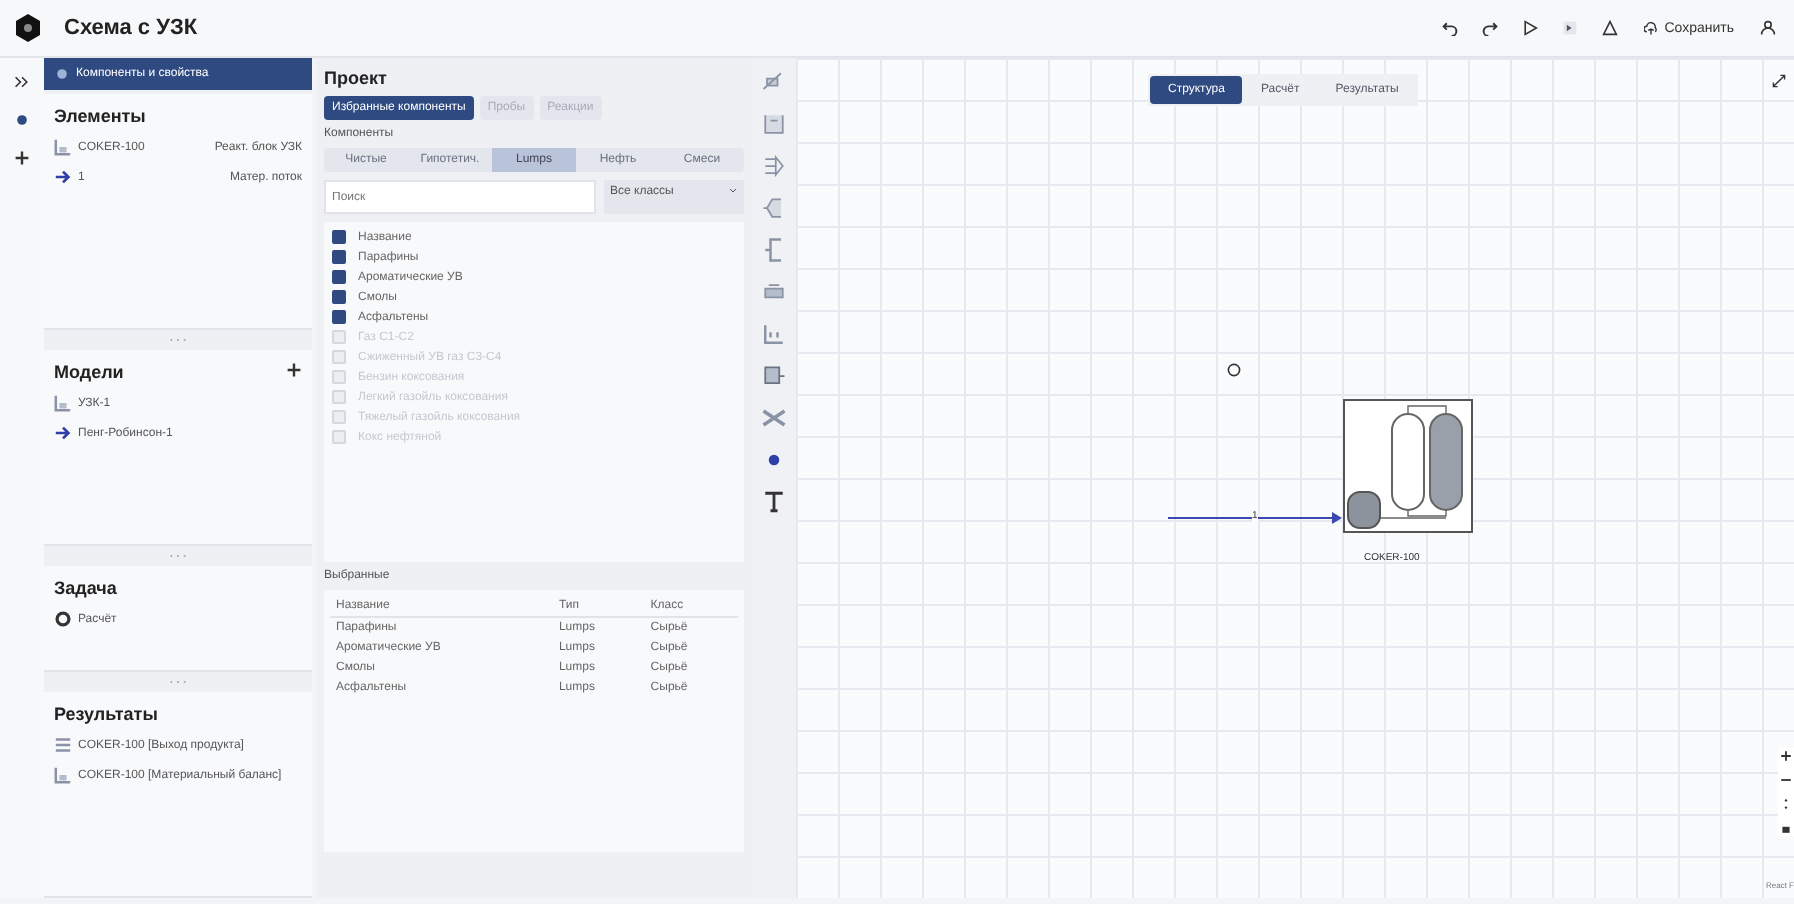  I want to click on text-icon, so click(774, 502).